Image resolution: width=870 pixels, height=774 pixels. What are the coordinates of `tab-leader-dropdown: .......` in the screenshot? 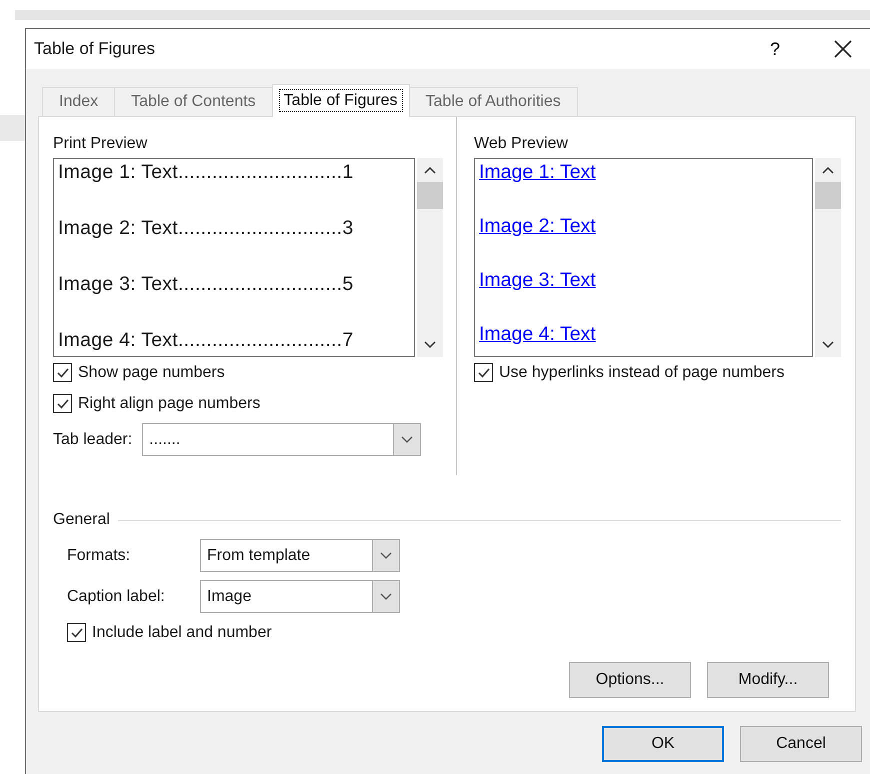 It's located at (282, 439).